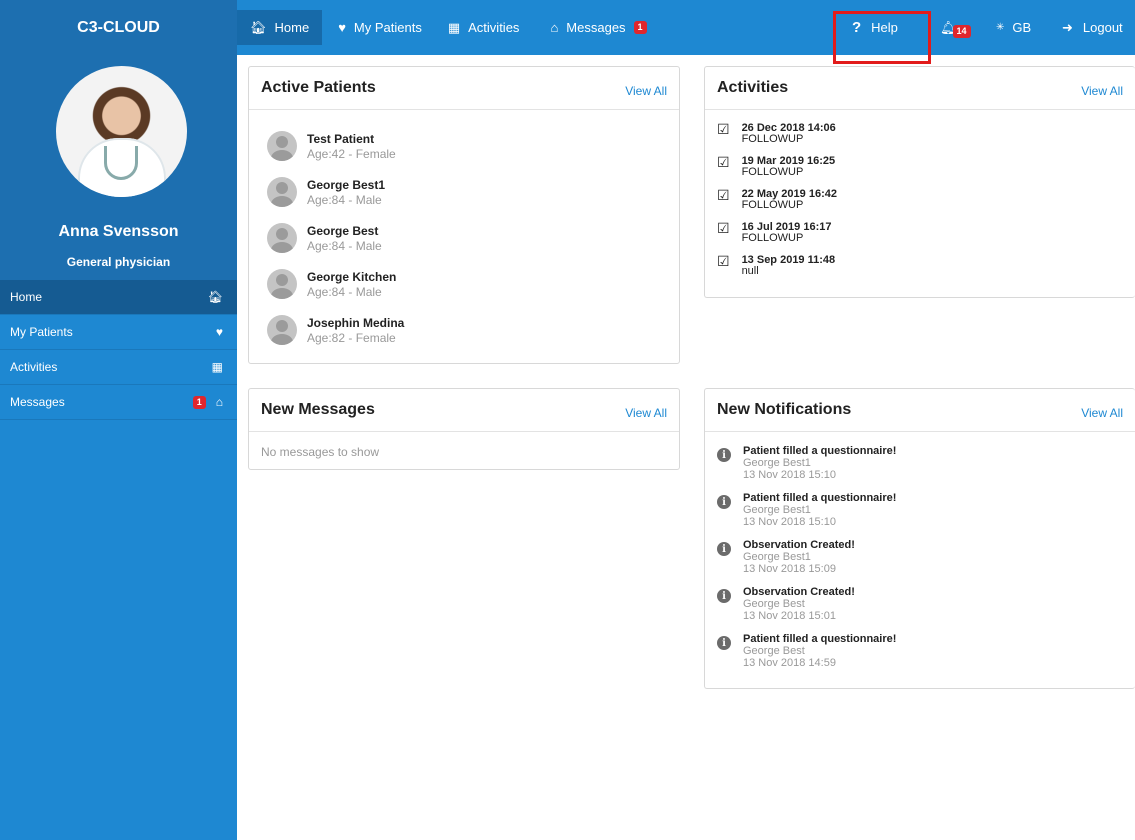 This screenshot has height=840, width=1135. I want to click on list-item: ☑ 26 Dec 2018 14:06 FOLLOWUP, so click(920, 138).